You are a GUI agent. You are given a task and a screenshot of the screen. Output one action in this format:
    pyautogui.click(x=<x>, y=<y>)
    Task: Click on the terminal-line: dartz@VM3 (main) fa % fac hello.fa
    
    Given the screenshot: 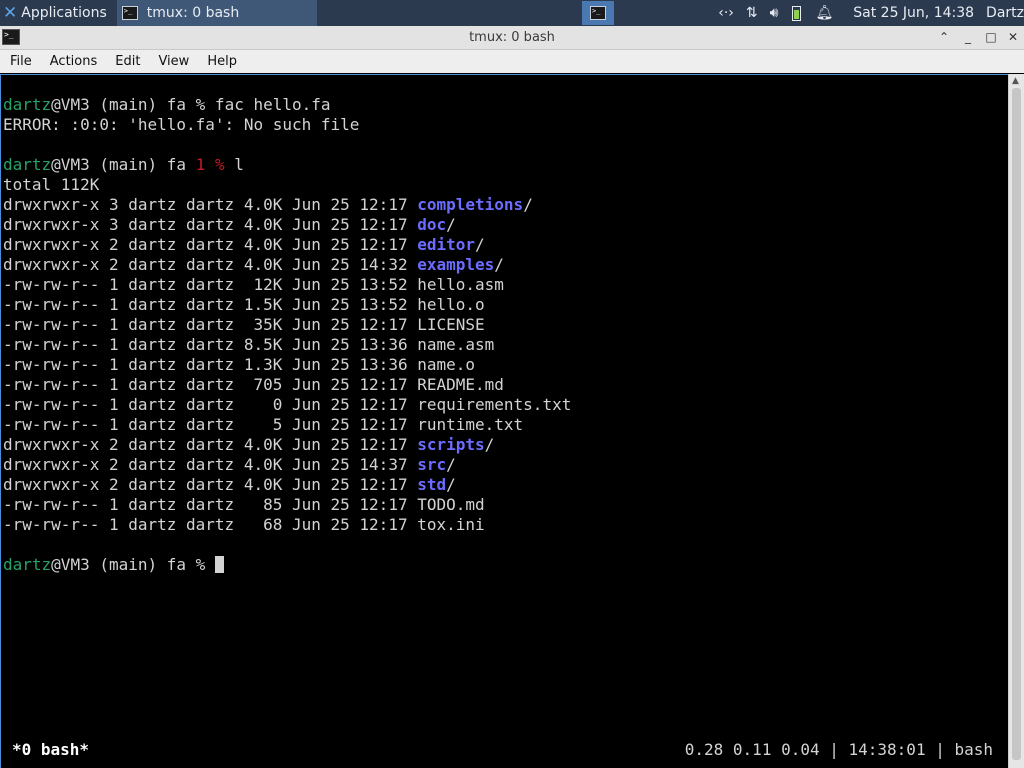 What is the action you would take?
    pyautogui.click(x=287, y=105)
    